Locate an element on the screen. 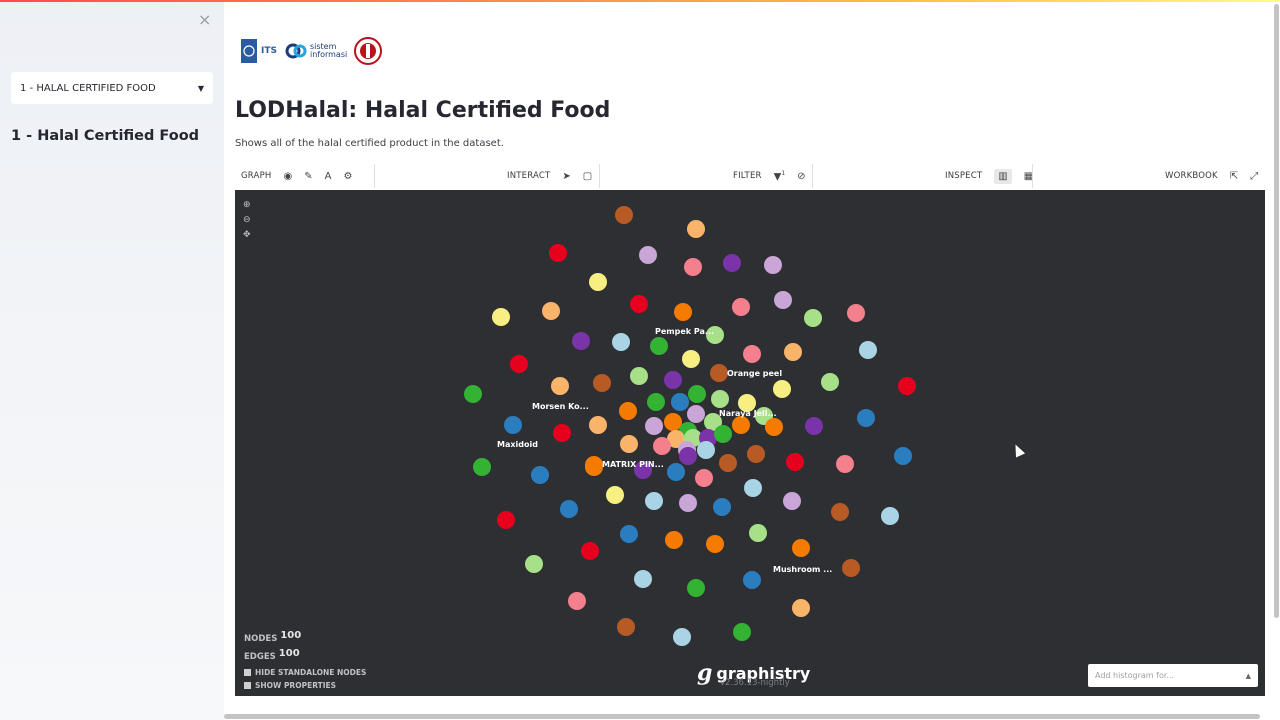  zoom-in-icon: ⊕ is located at coordinates (247, 205).